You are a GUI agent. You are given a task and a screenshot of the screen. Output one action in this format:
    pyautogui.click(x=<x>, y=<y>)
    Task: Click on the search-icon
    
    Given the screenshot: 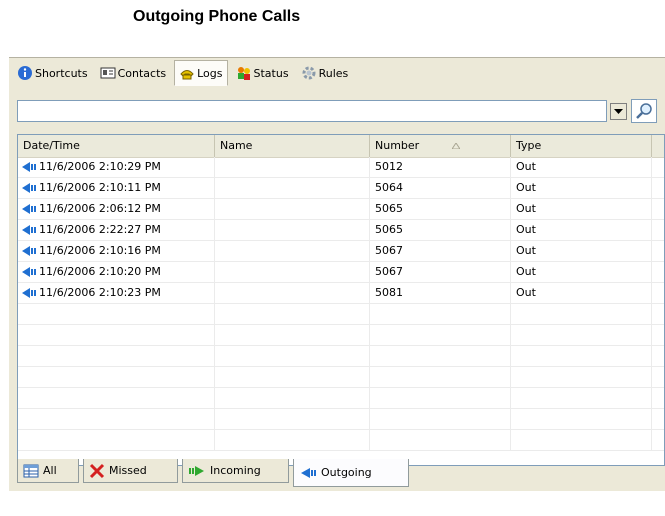 What is the action you would take?
    pyautogui.click(x=644, y=111)
    